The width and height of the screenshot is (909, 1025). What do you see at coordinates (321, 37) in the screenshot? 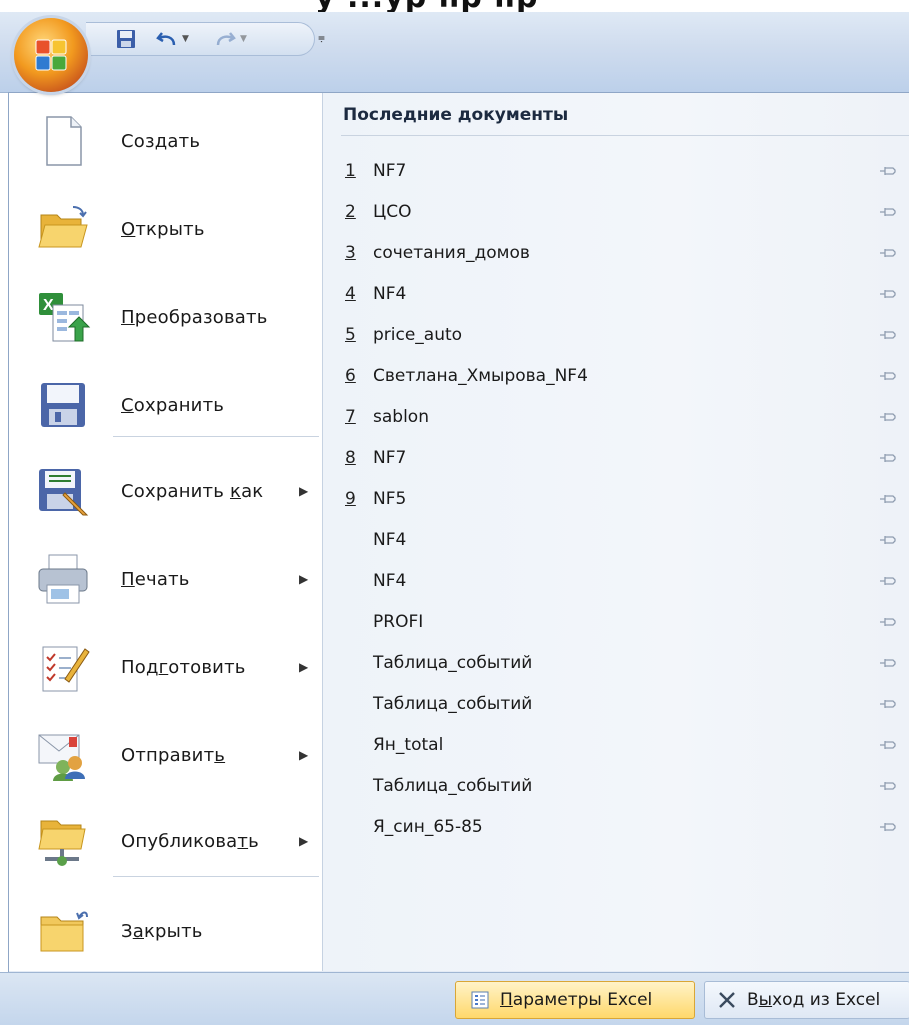
I see `qat-customize-icon: ⩦` at bounding box center [321, 37].